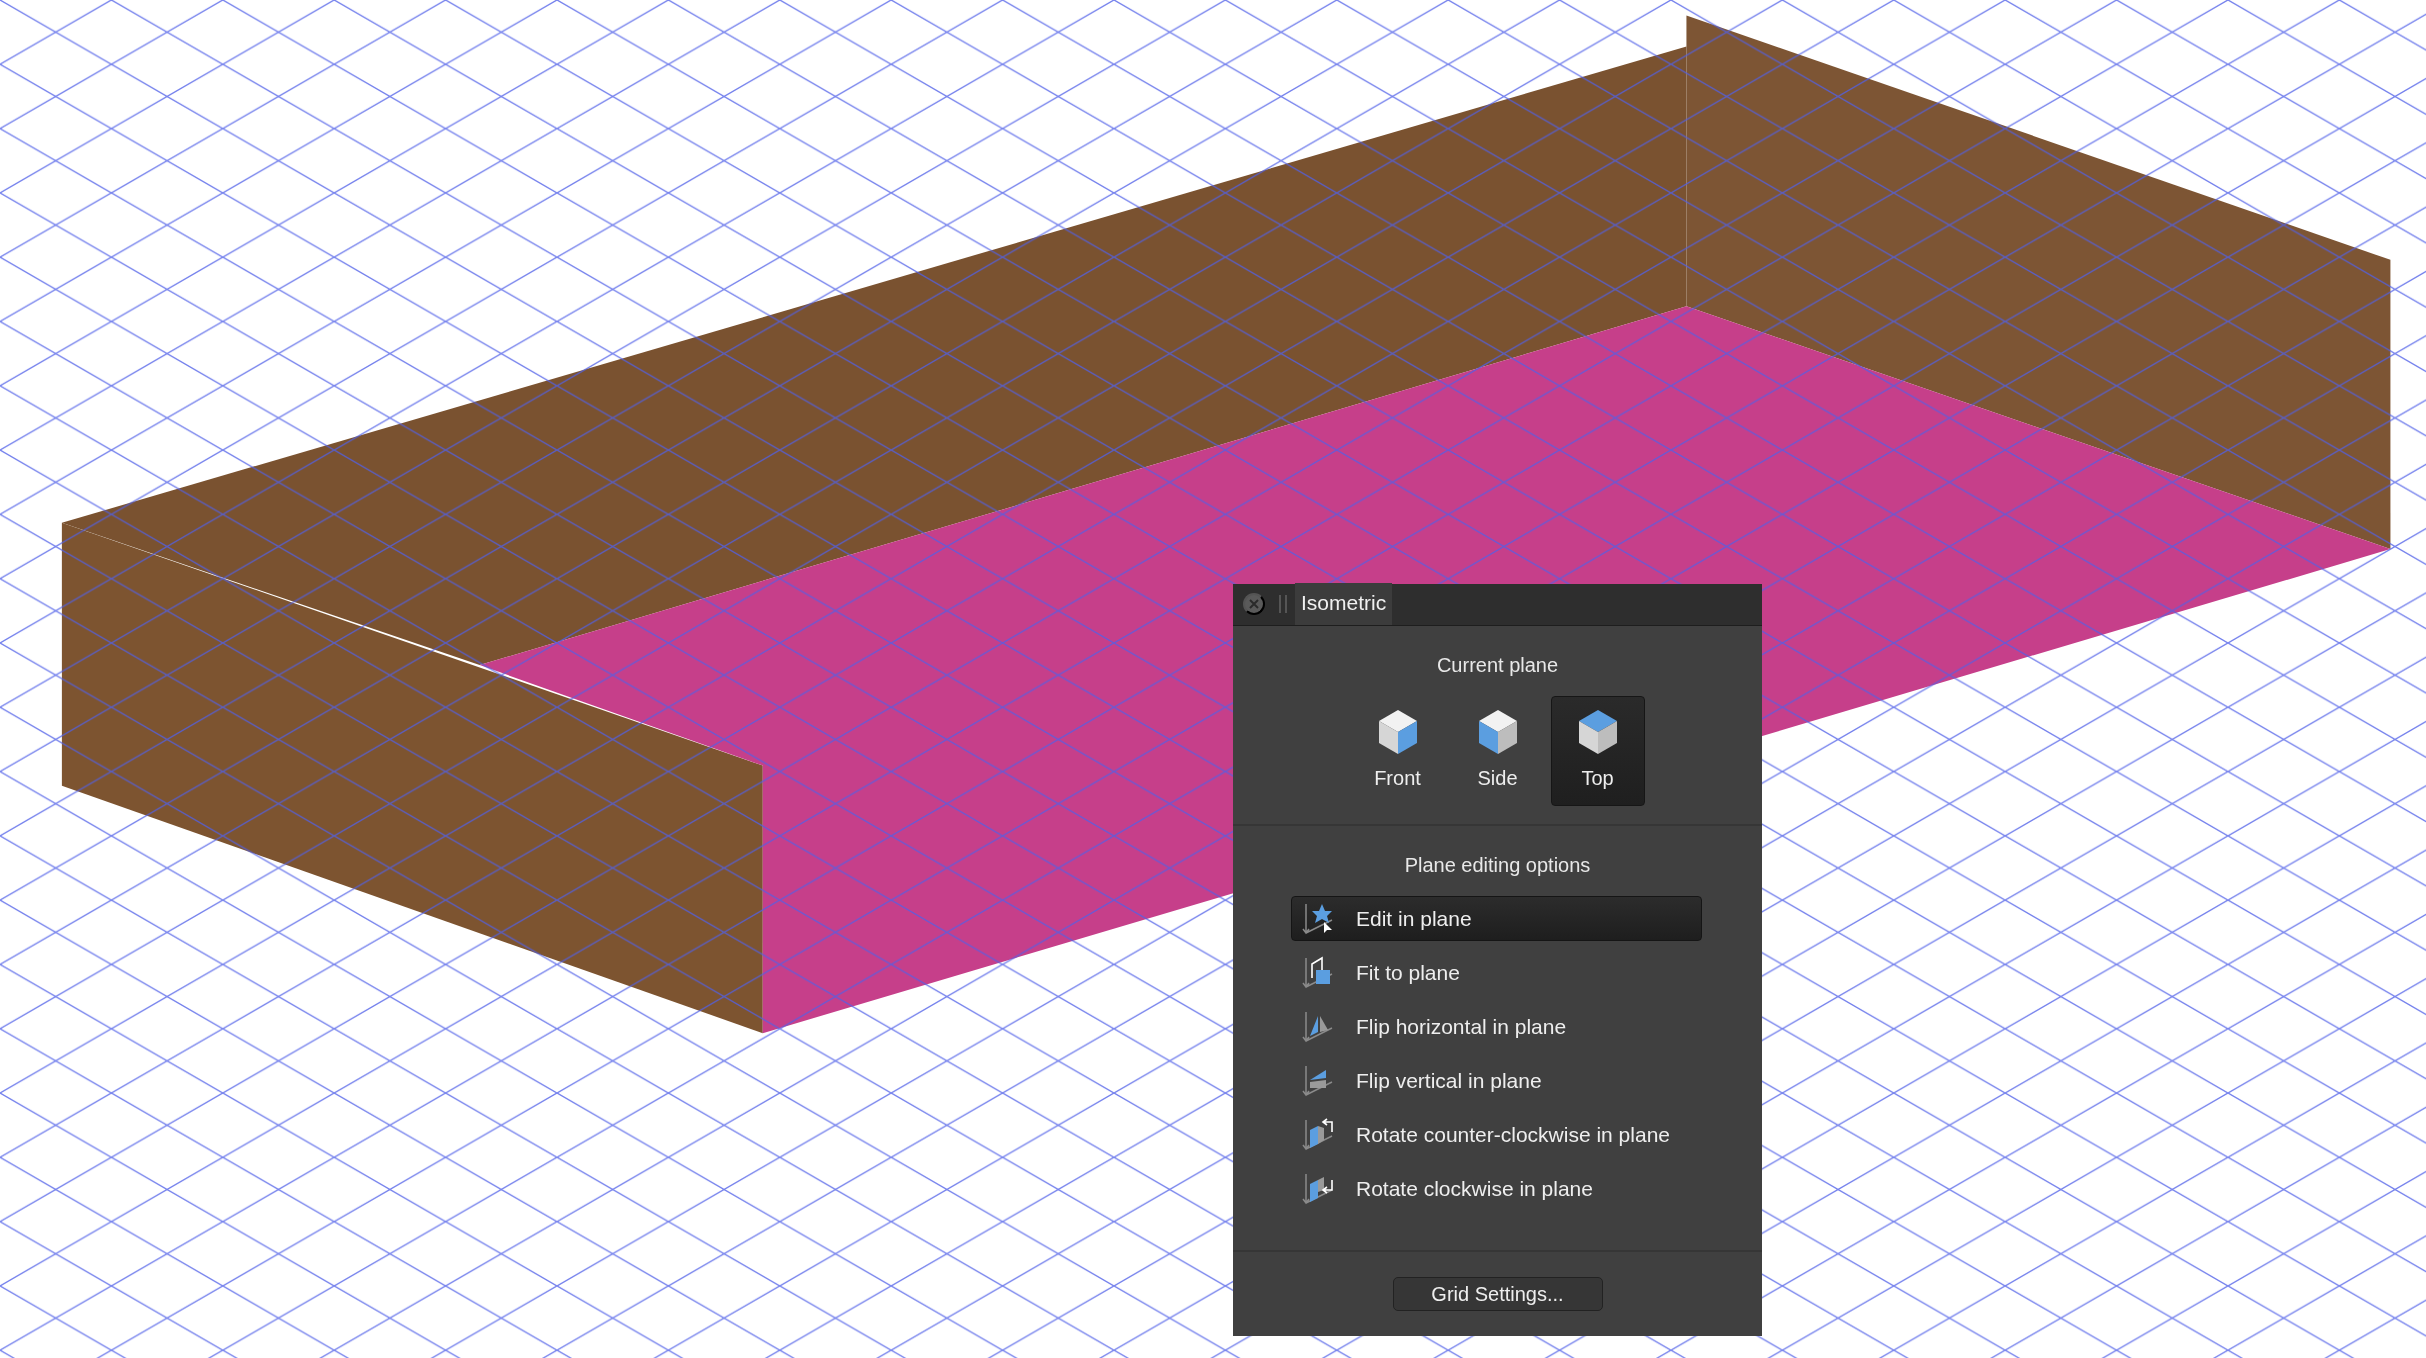  Describe the element at coordinates (1283, 604) in the screenshot. I see `grip-handle` at that location.